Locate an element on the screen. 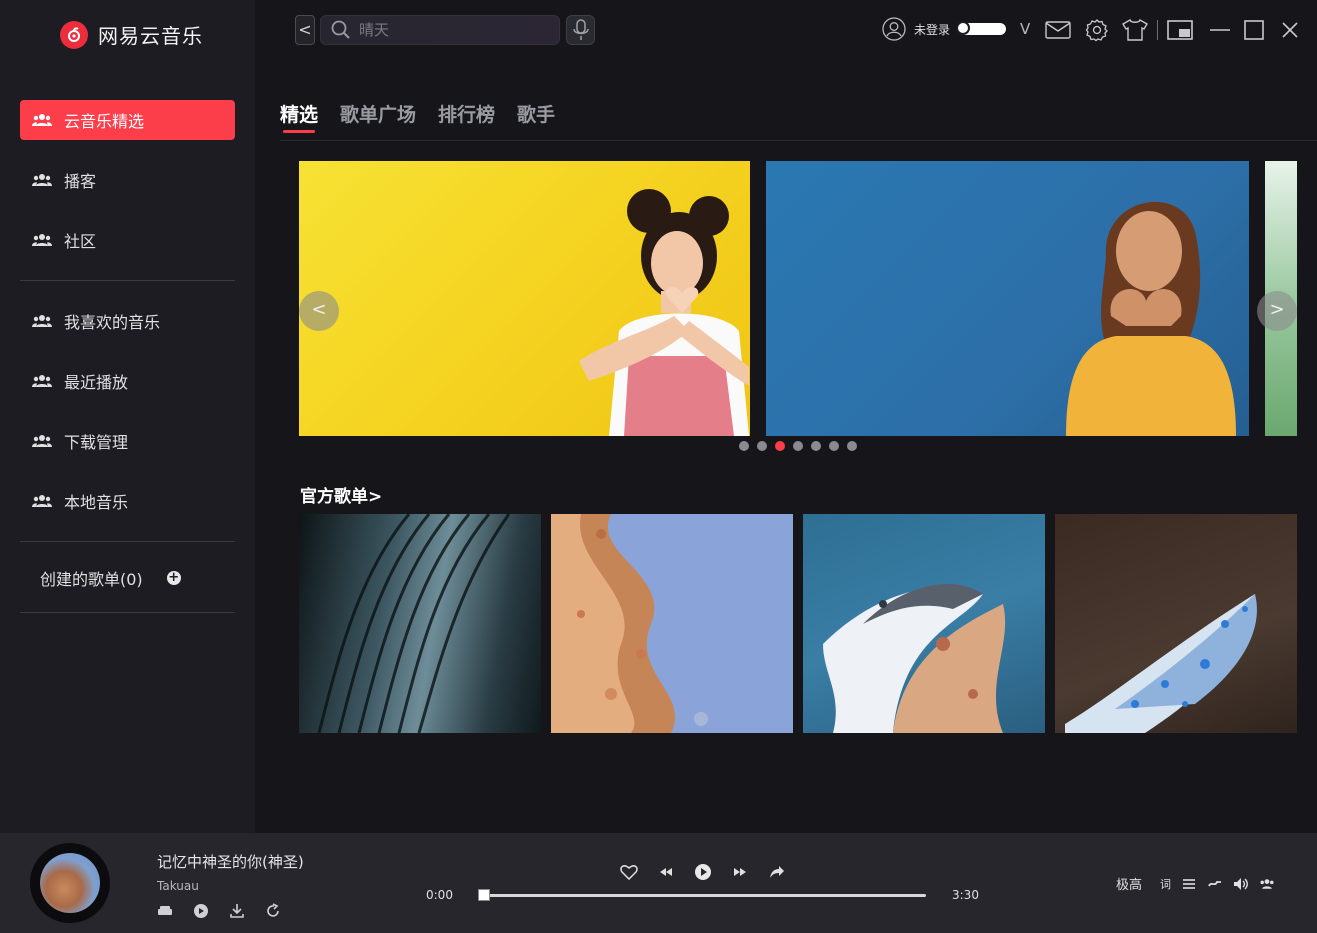  voice-search-button is located at coordinates (580, 30).